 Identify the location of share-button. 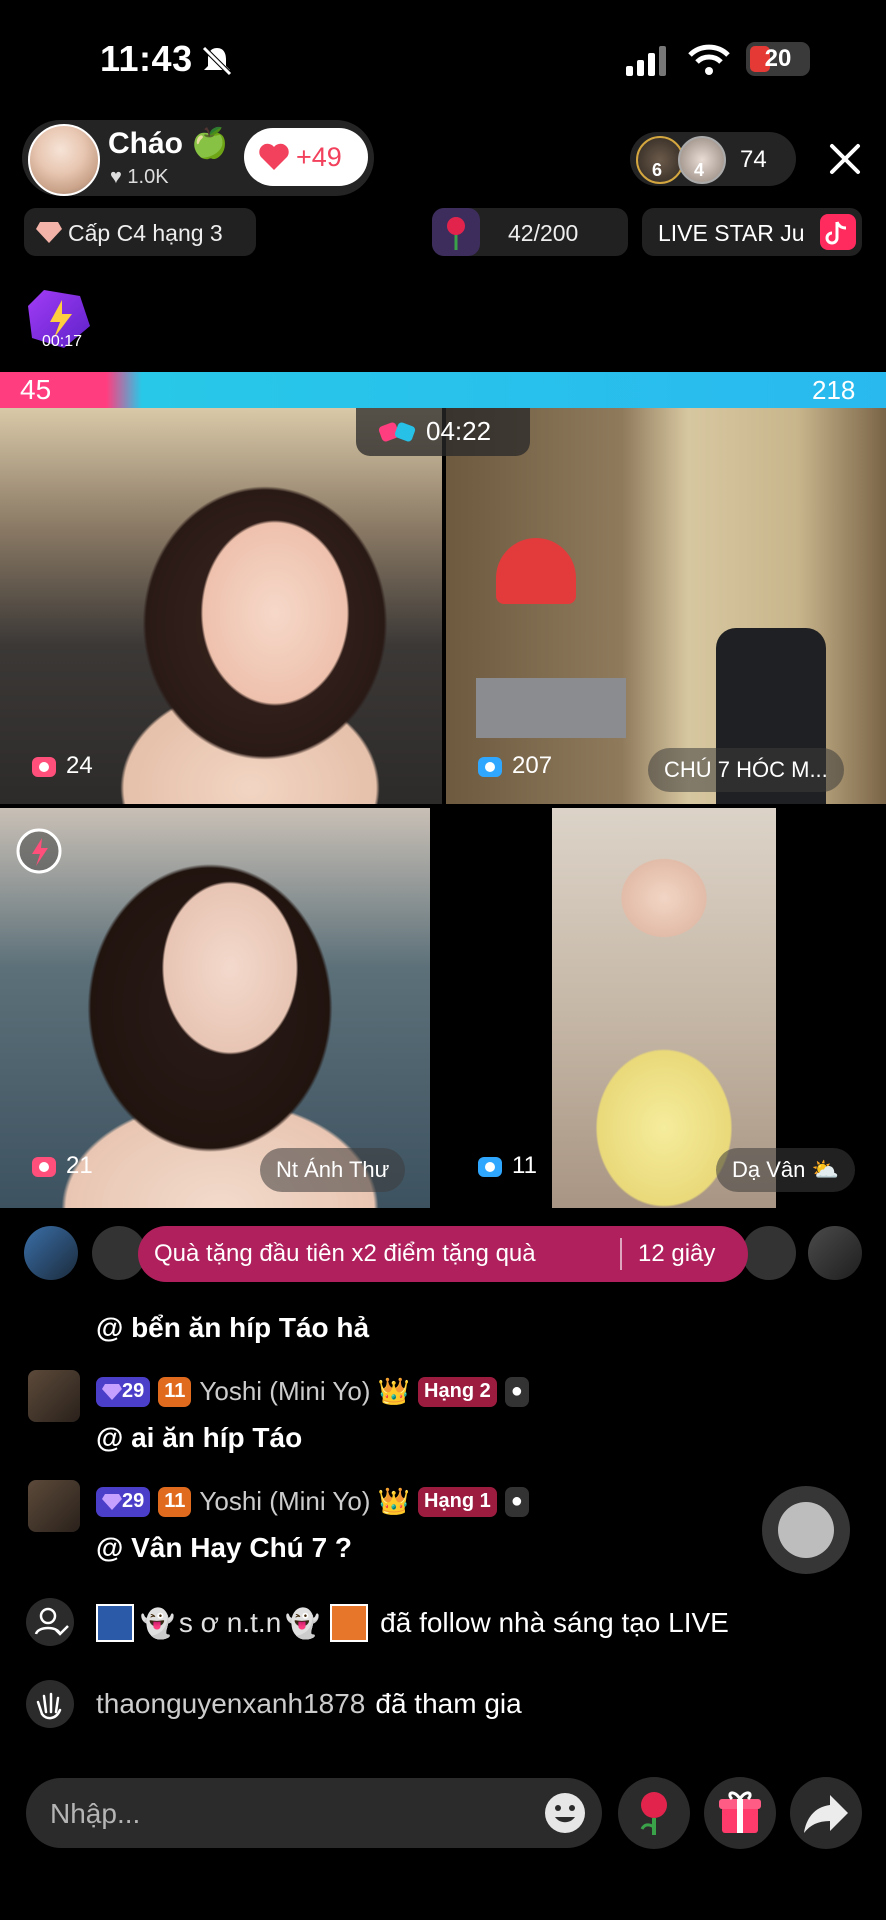
(826, 1813).